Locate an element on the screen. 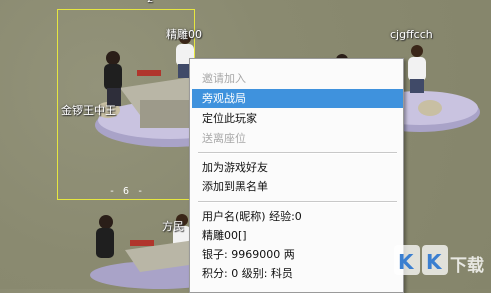 The height and width of the screenshot is (293, 491). player-info-silver: 银子: 9969000 两 is located at coordinates (248, 254).